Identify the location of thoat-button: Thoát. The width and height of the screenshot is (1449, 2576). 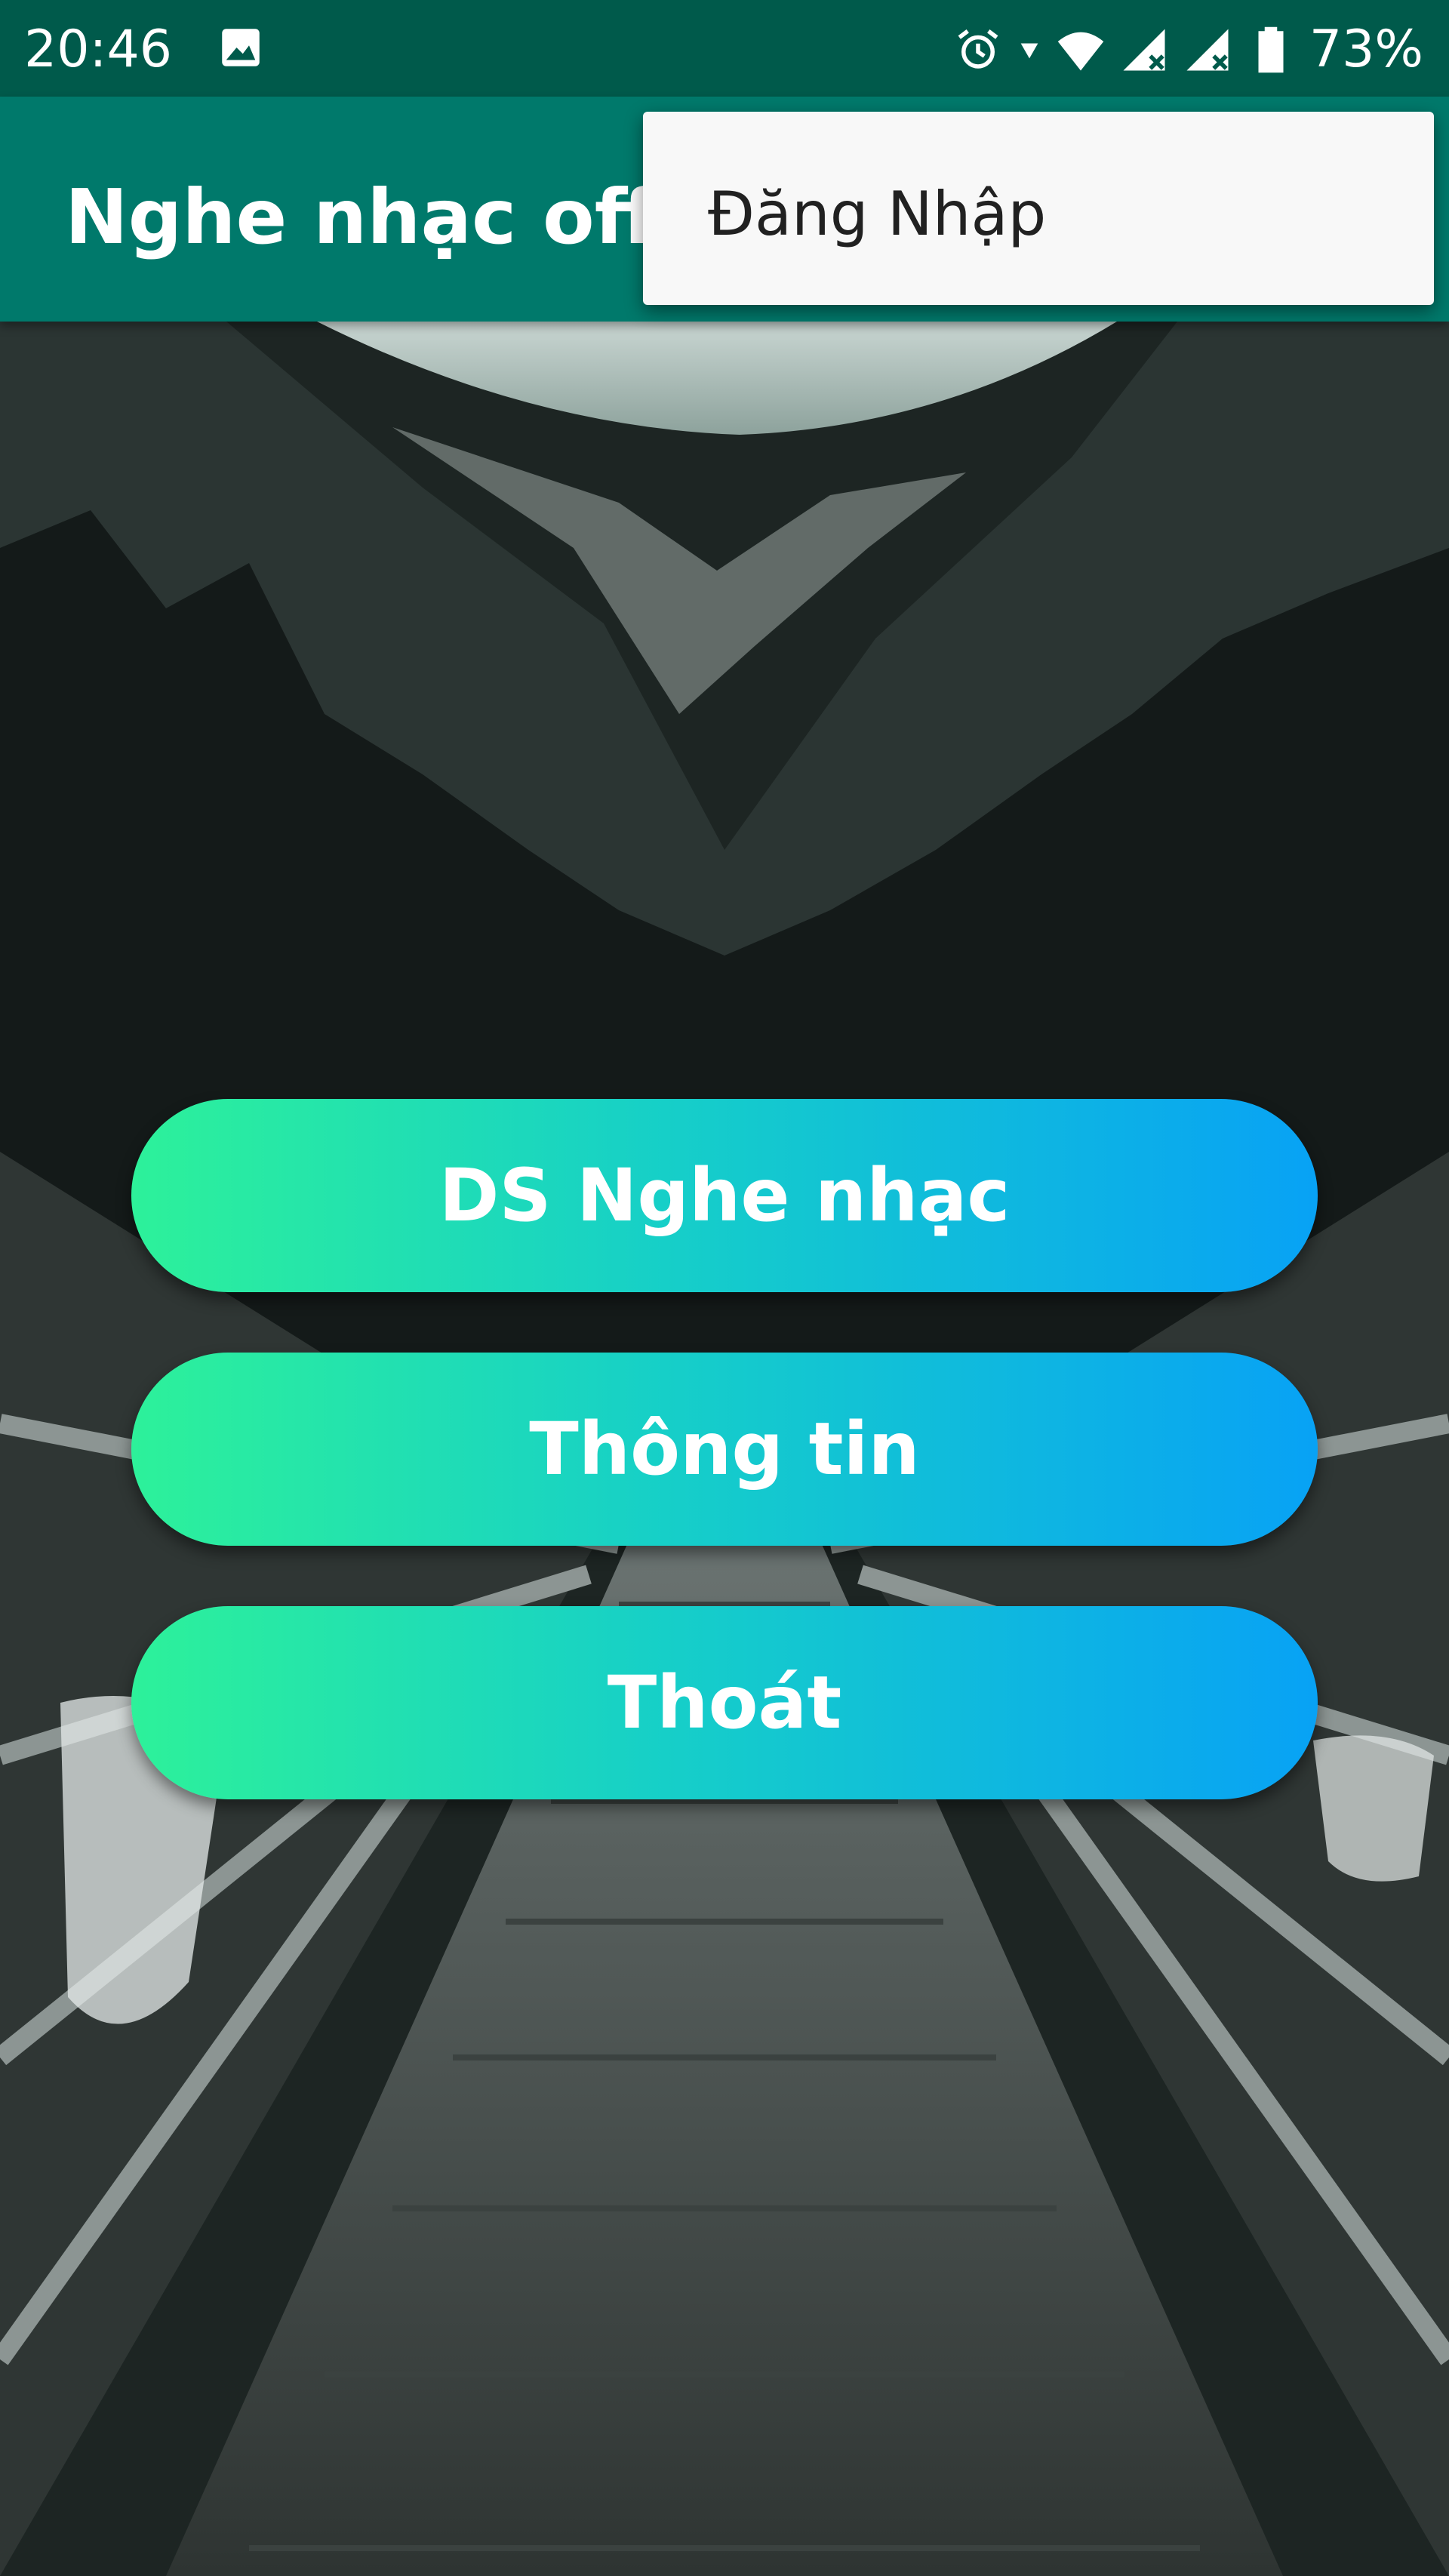
(724, 1702).